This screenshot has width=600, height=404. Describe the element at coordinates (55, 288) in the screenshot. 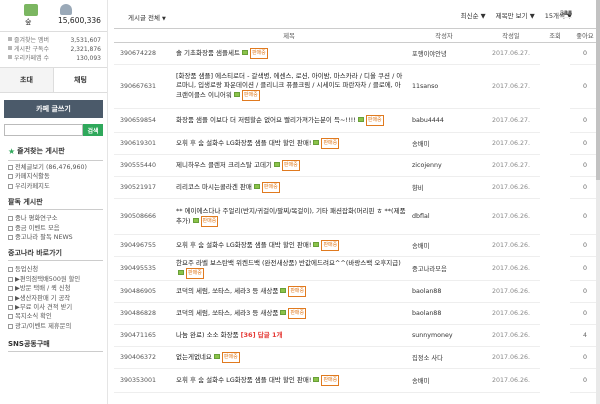

I see `sidebar-item: ▶방문 택배 / 퀵 신청` at that location.